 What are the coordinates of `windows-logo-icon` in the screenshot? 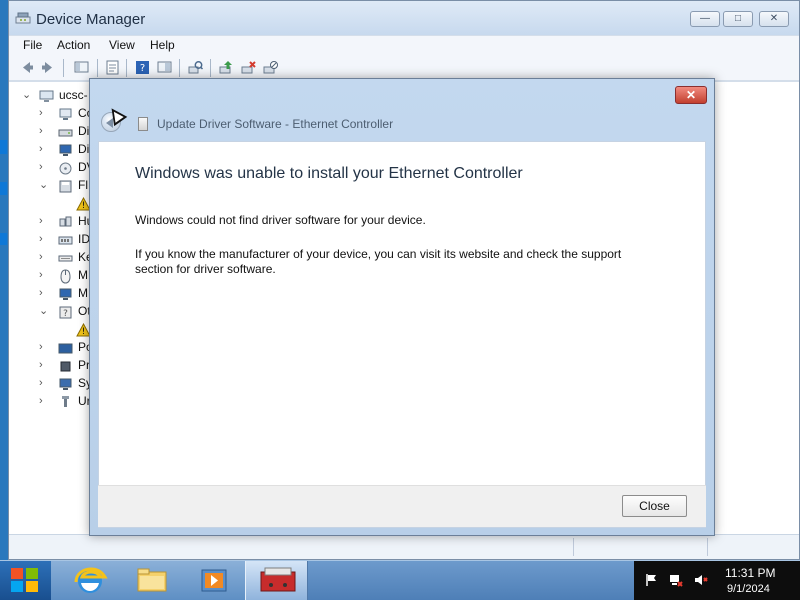 It's located at (25, 580).